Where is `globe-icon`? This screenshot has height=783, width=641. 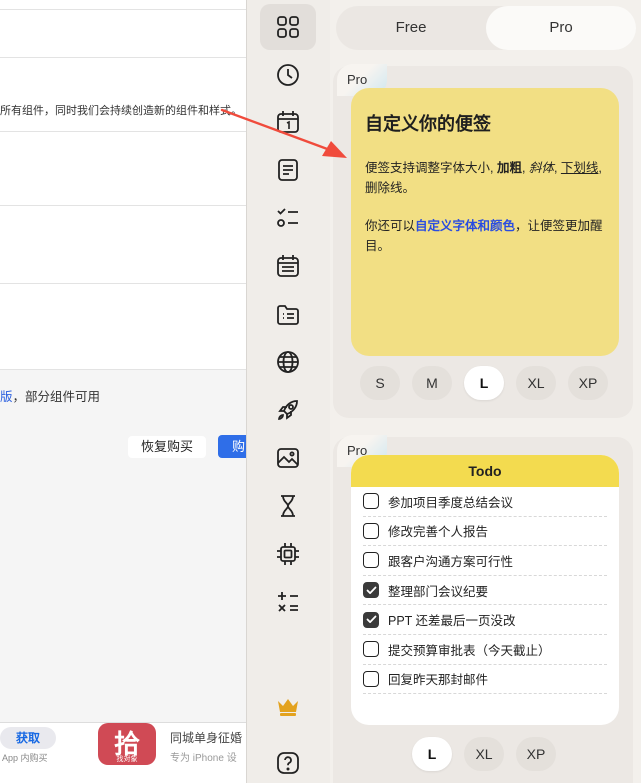
globe-icon is located at coordinates (288, 362).